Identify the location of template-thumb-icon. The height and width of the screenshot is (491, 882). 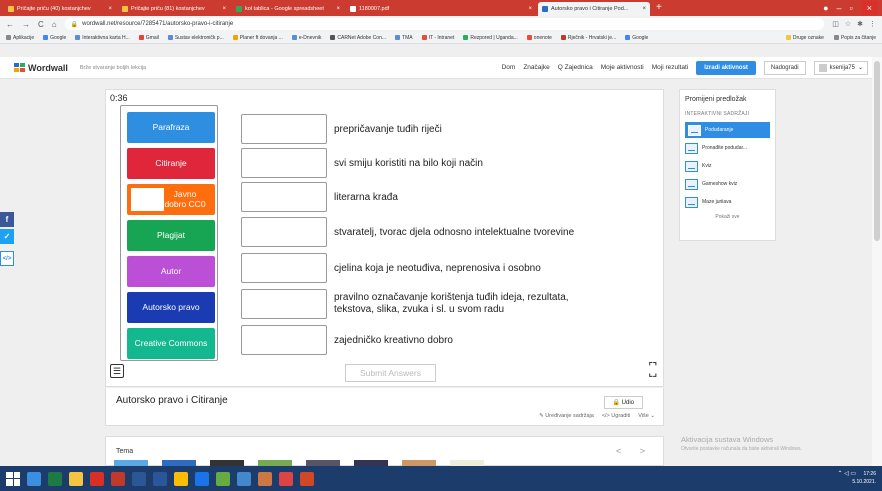
(691, 166).